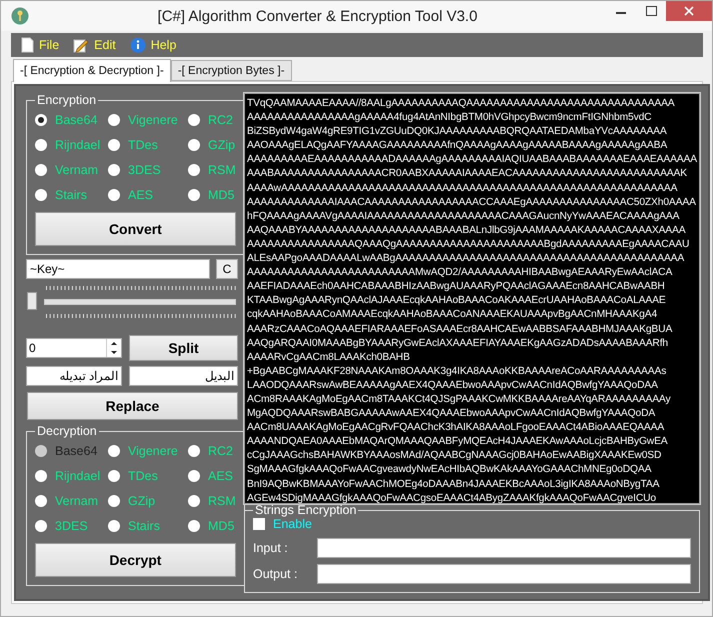 Image resolution: width=713 pixels, height=617 pixels. I want to click on text-line: AAQgARQAAI0MAAABgBYAAARyGwEAclAXAAAEFIAYAAAEKgAAGzADADsAAAABAAARfh, so click(458, 343).